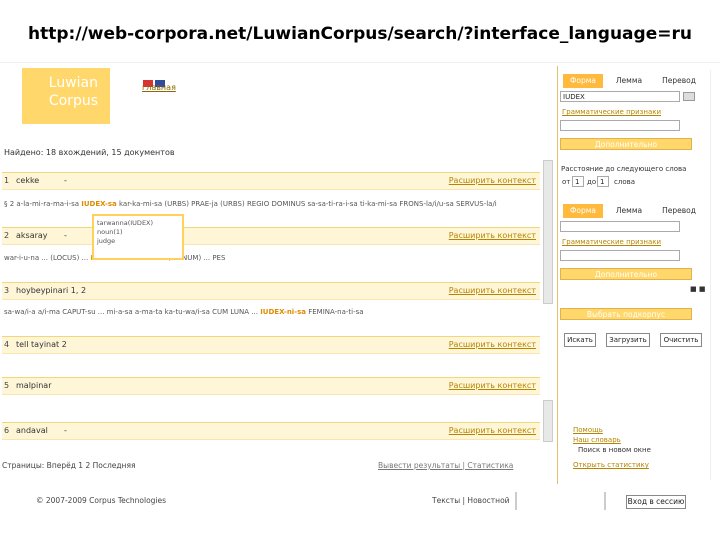 The image size is (720, 540). What do you see at coordinates (41, 344) in the screenshot?
I see `result-location: tell tayinat 2` at bounding box center [41, 344].